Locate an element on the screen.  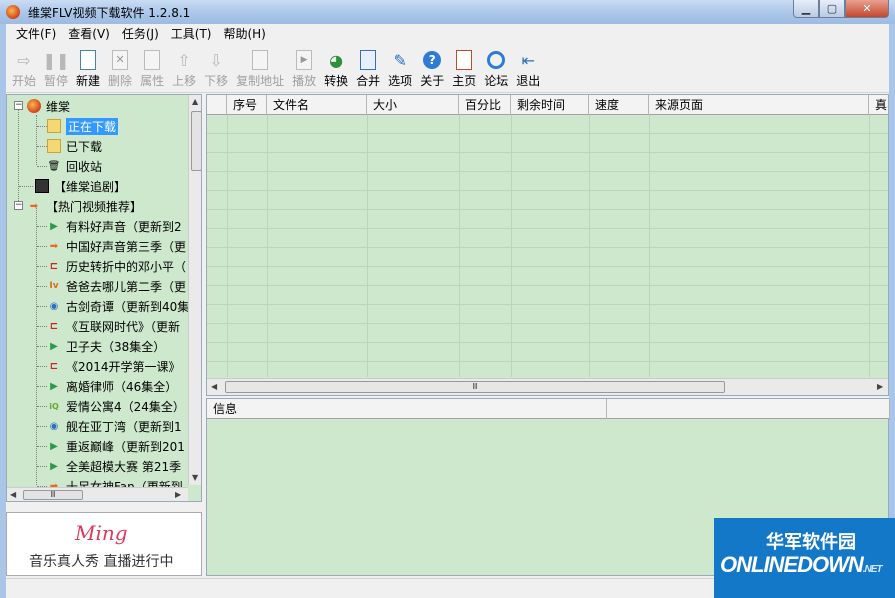
pause-button: ❚❚ 暂停 is located at coordinates (56, 68).